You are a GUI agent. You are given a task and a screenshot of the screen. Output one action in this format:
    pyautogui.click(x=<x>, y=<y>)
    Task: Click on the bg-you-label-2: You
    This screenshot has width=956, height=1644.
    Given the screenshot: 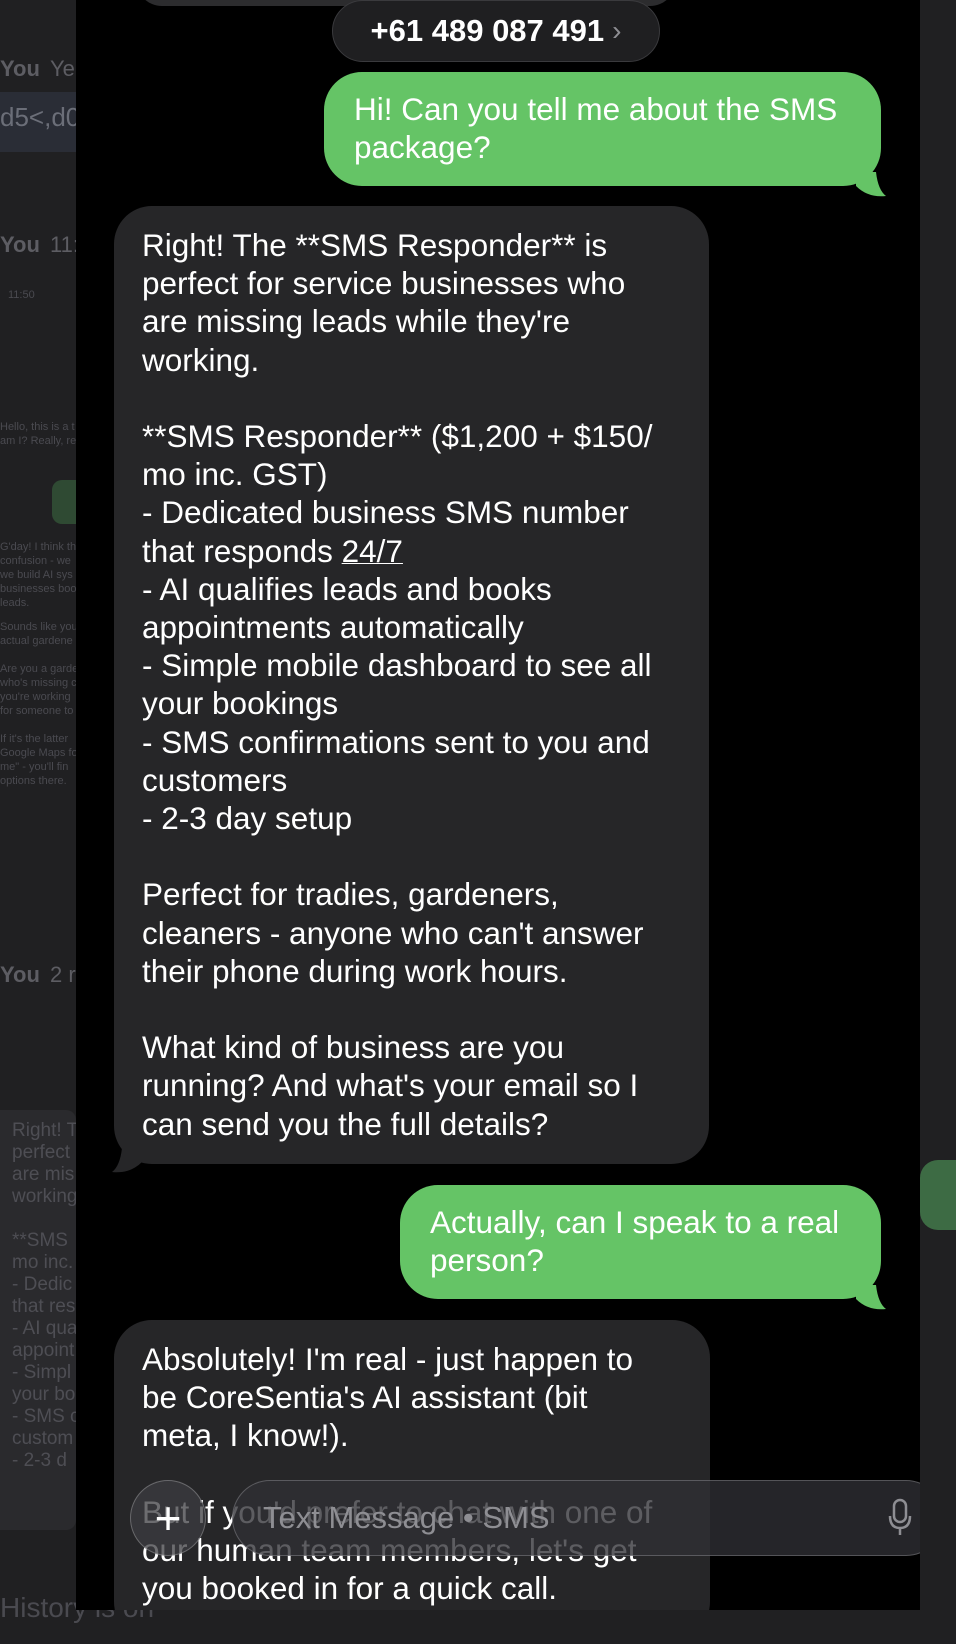 What is the action you would take?
    pyautogui.click(x=20, y=244)
    